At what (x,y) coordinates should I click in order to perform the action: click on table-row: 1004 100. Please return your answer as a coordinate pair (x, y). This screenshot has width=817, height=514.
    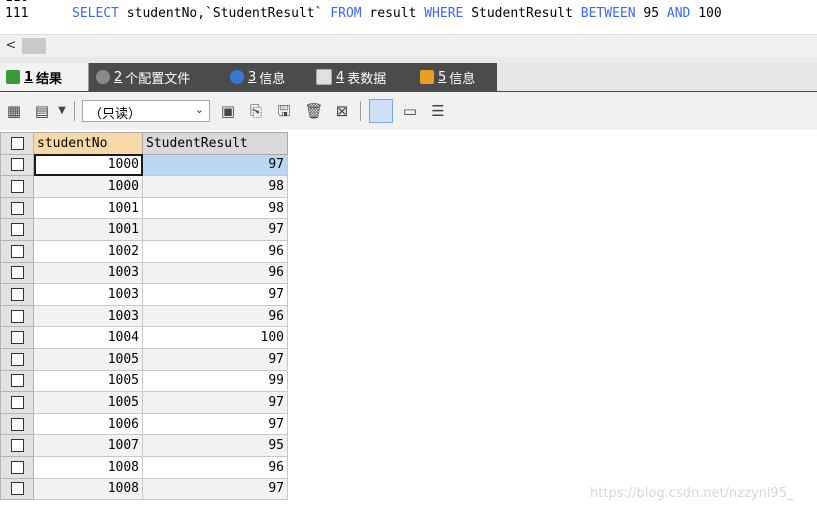
    Looking at the image, I should click on (144, 337).